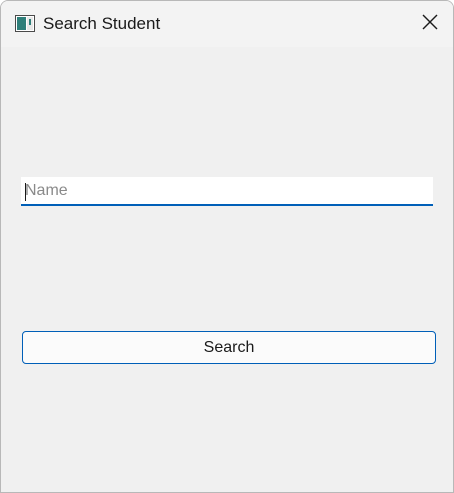  Describe the element at coordinates (25, 192) in the screenshot. I see `text-caret` at that location.